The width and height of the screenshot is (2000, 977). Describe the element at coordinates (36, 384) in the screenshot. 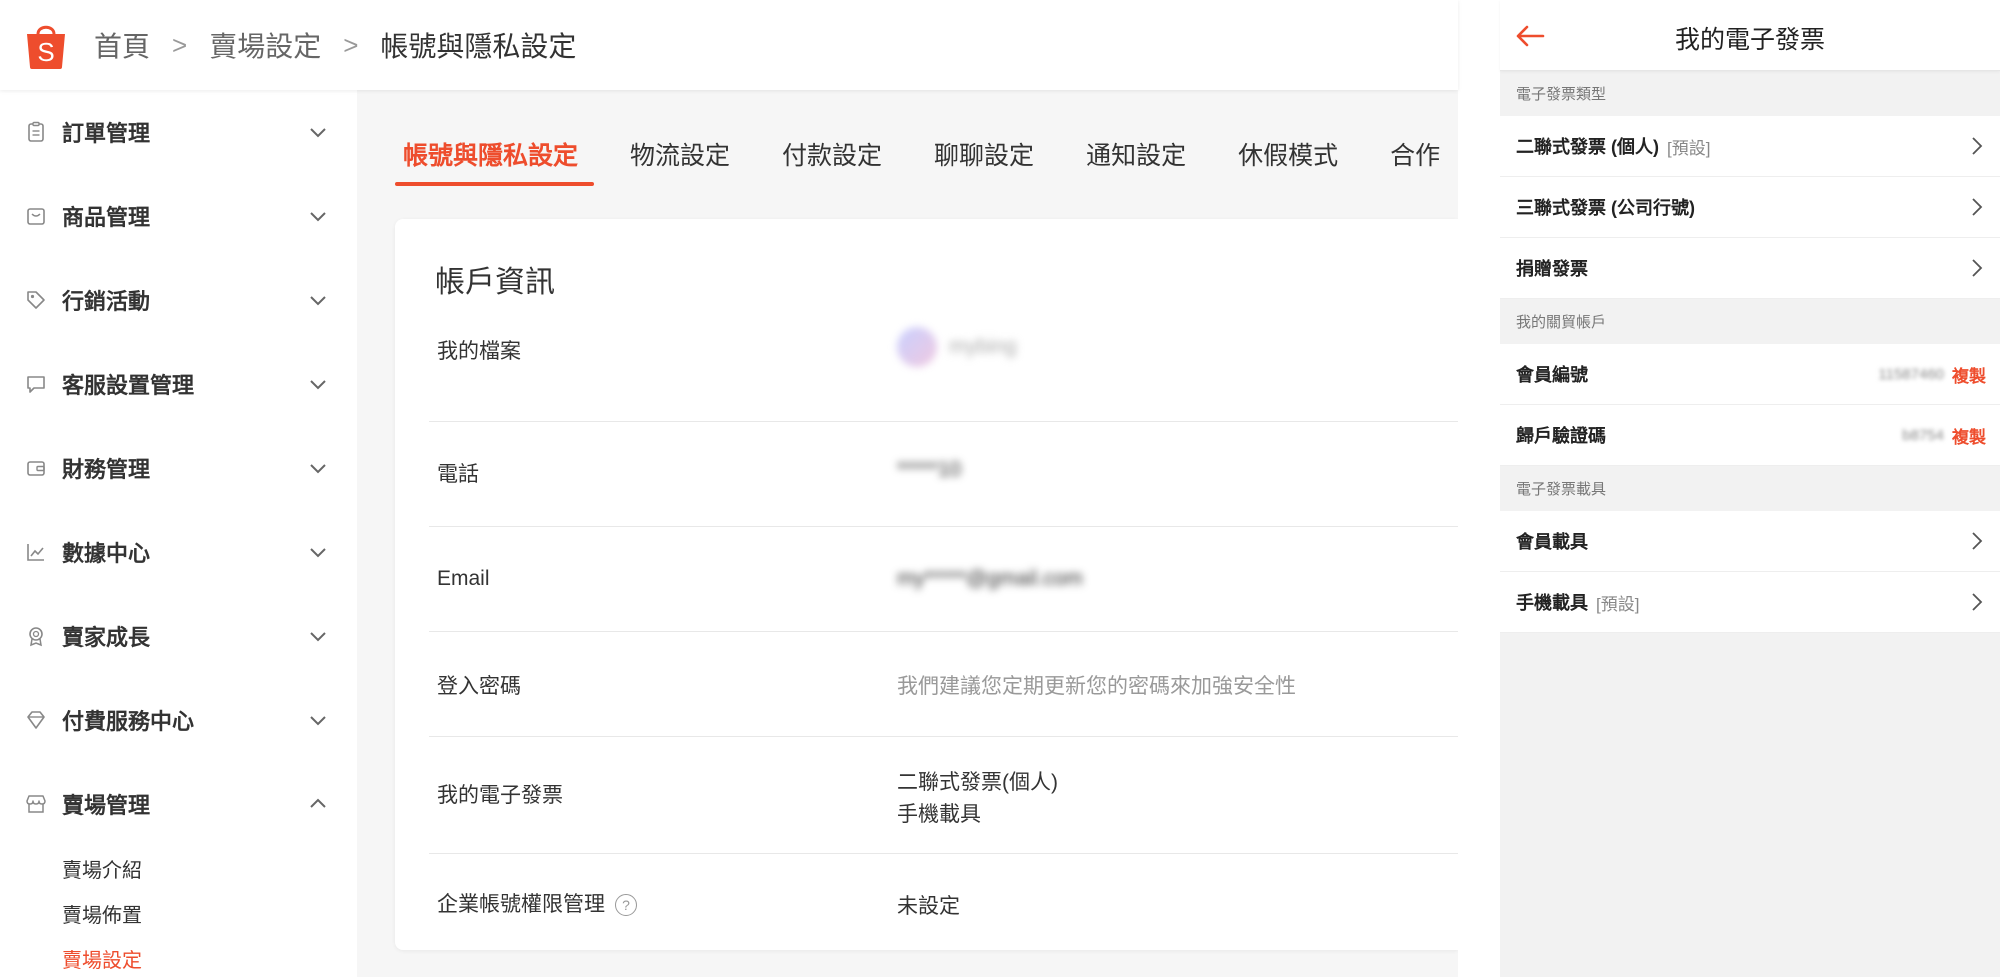

I see `chat-icon` at that location.